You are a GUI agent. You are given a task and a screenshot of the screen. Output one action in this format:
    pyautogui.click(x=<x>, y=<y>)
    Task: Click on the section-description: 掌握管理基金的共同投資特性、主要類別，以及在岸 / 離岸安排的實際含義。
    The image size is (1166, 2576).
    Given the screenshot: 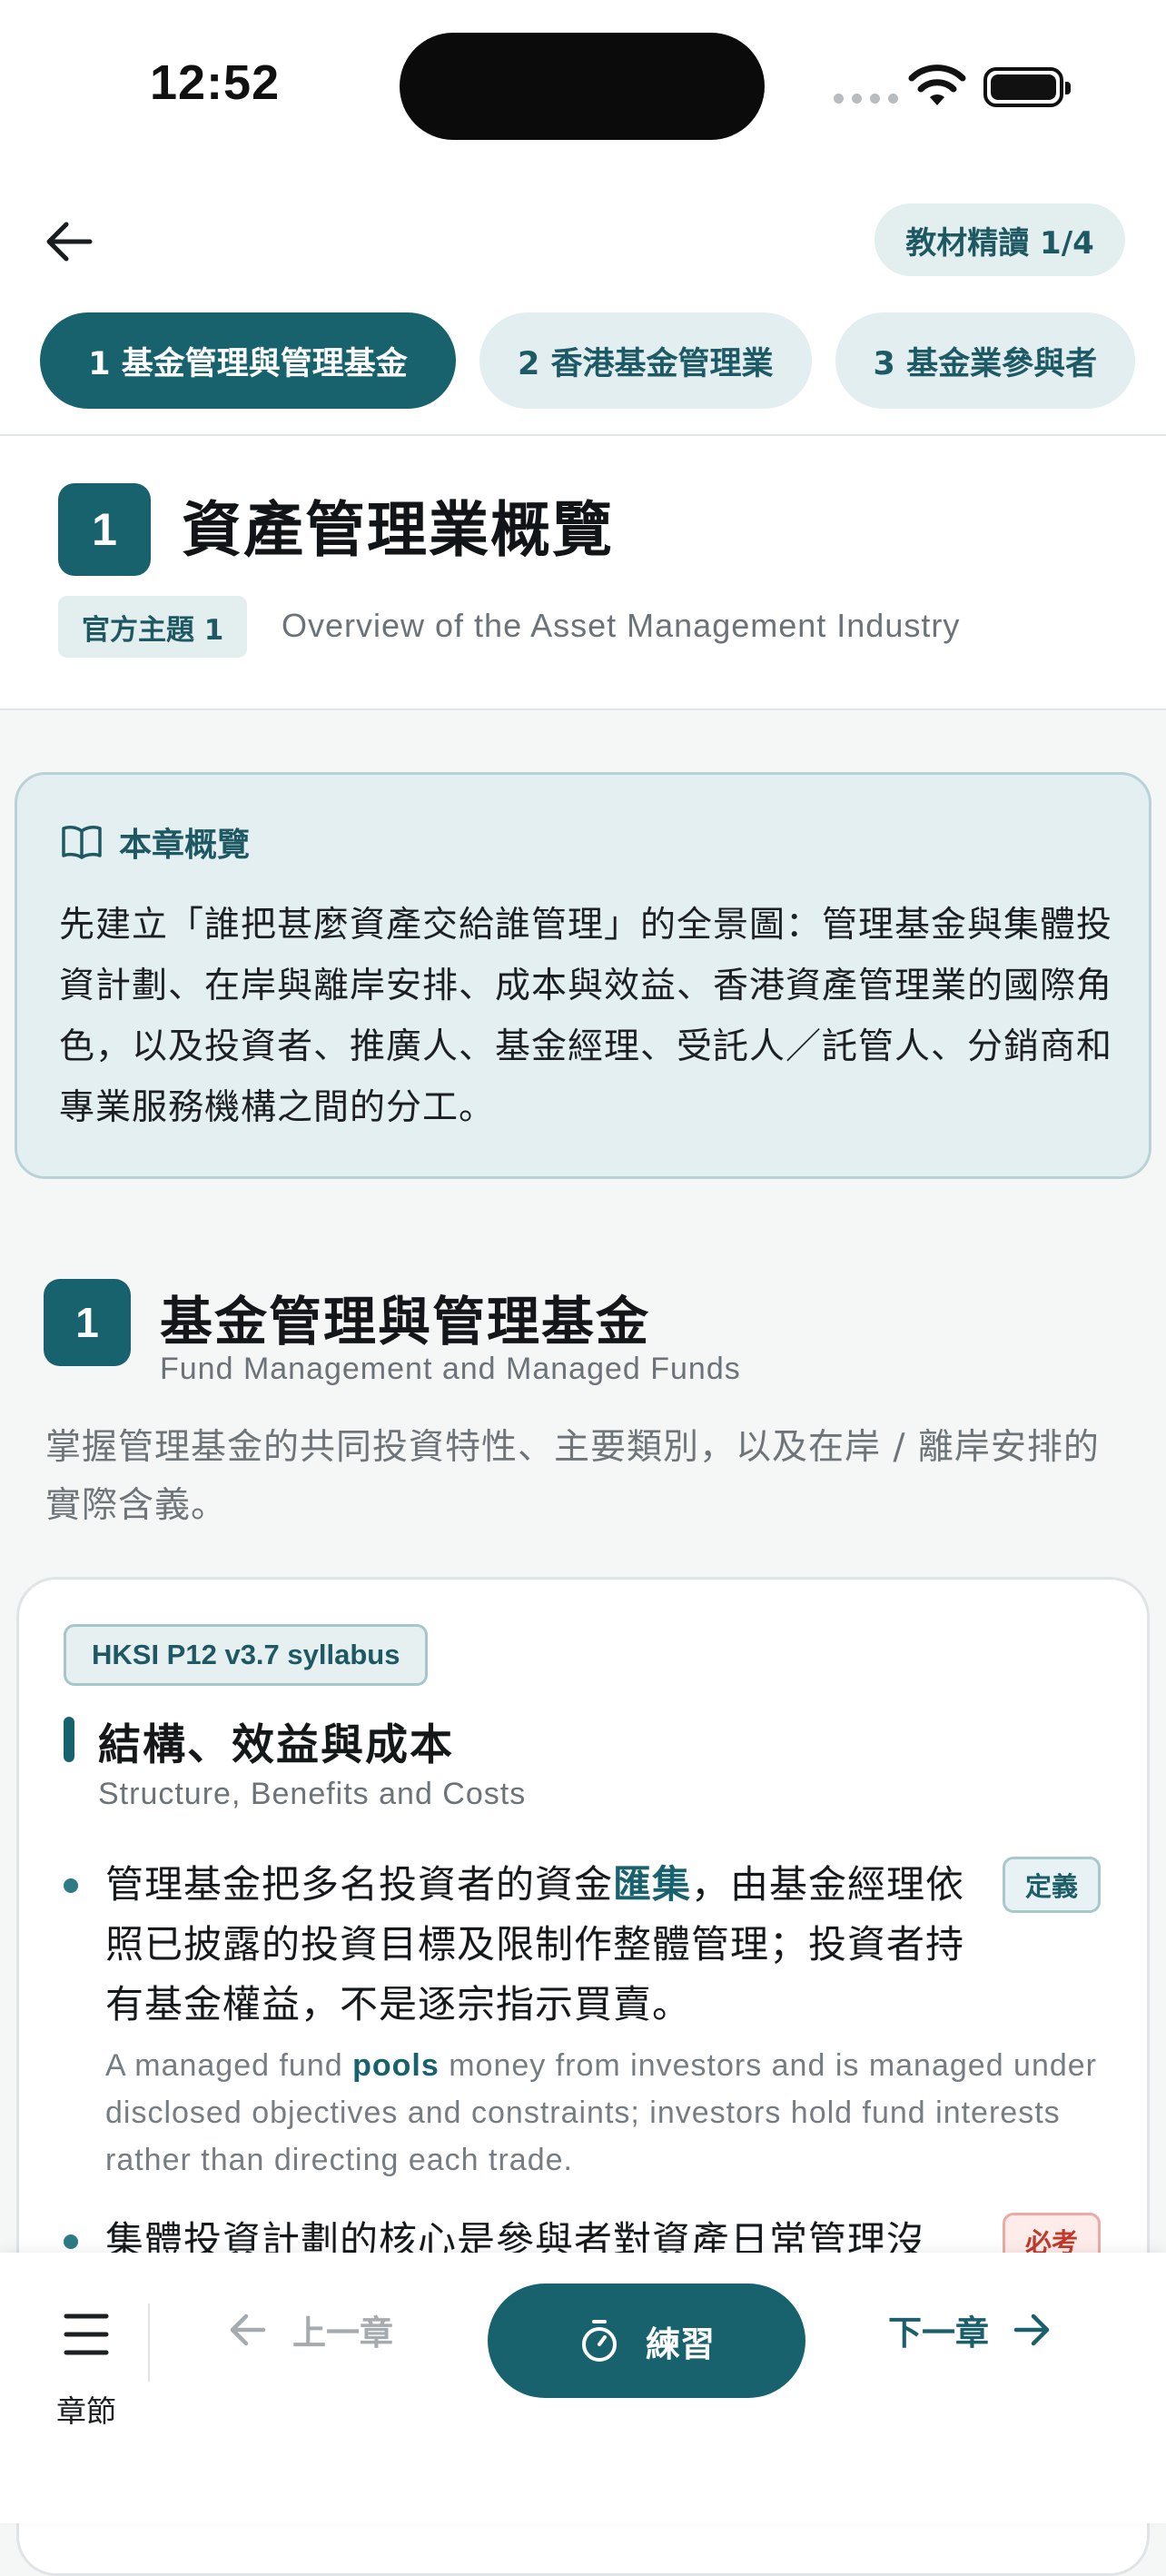 What is the action you would take?
    pyautogui.click(x=573, y=1476)
    